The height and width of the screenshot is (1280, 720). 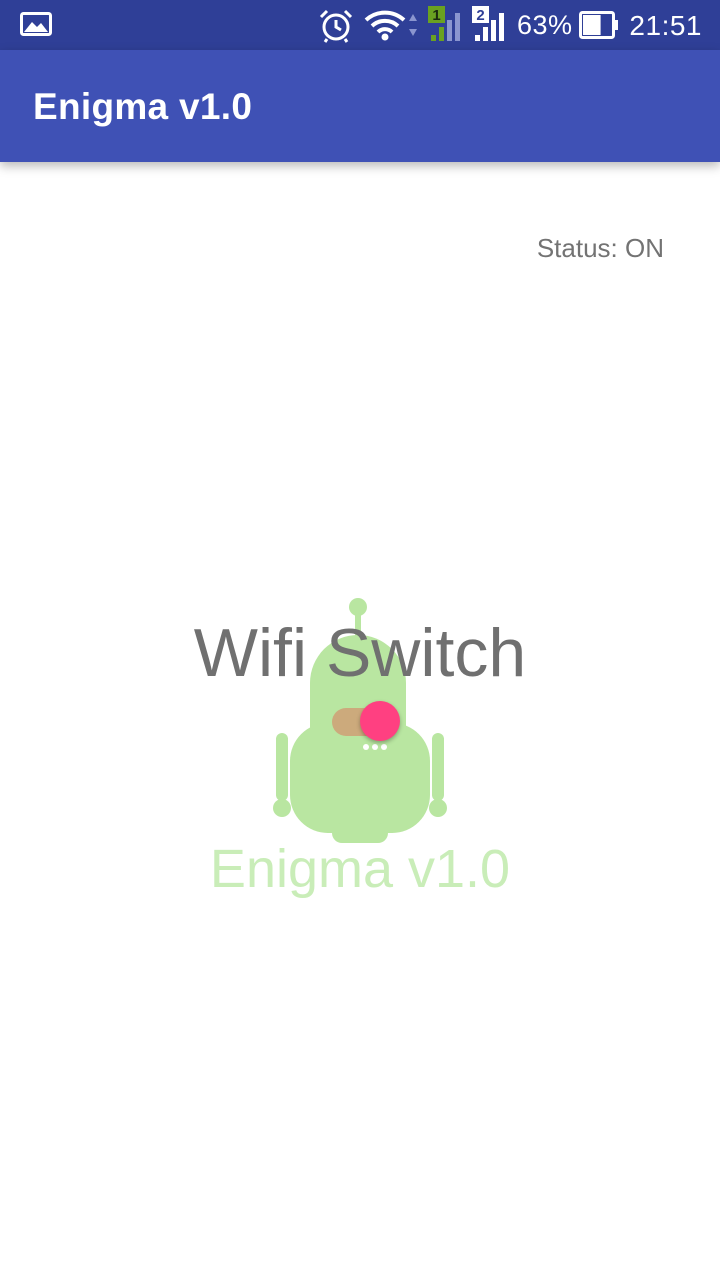 What do you see at coordinates (36, 24) in the screenshot?
I see `image-icon` at bounding box center [36, 24].